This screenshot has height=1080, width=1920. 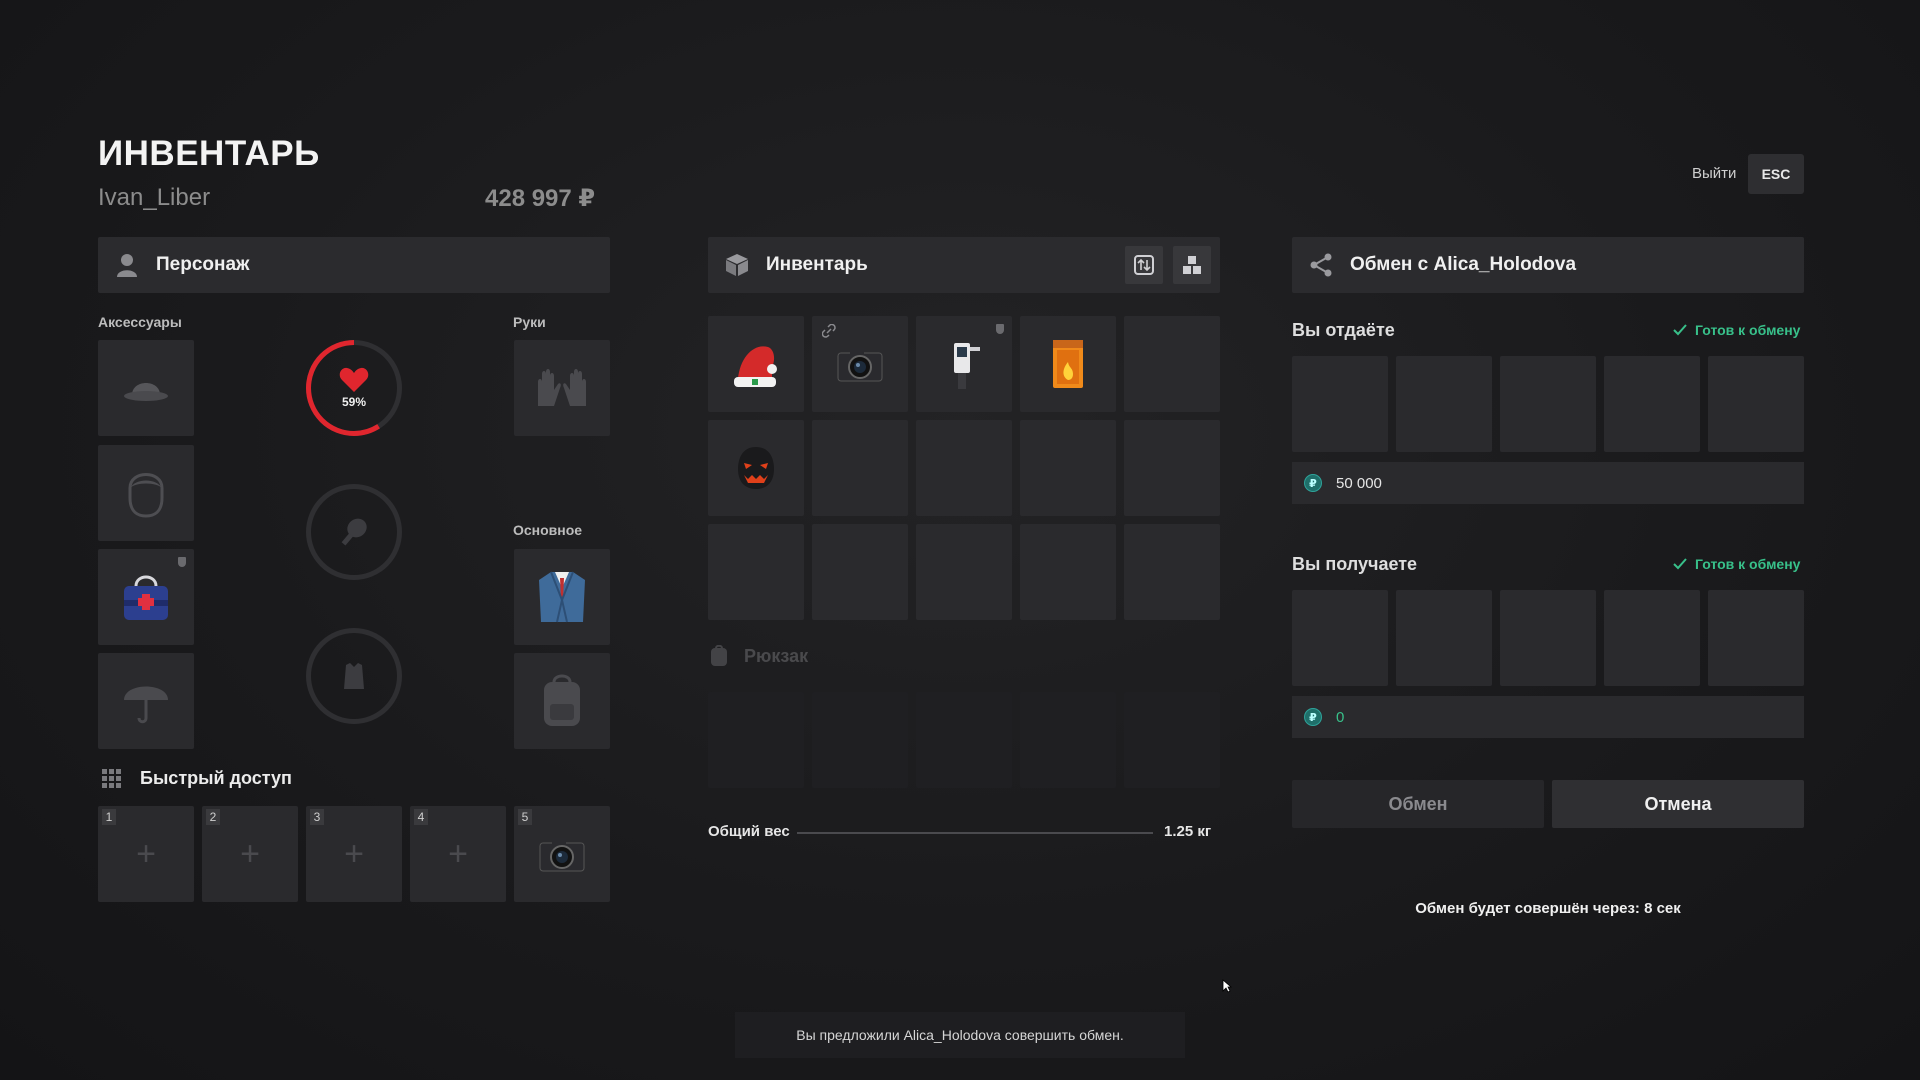 I want to click on receive-title: Вы получаете, so click(x=1355, y=564).